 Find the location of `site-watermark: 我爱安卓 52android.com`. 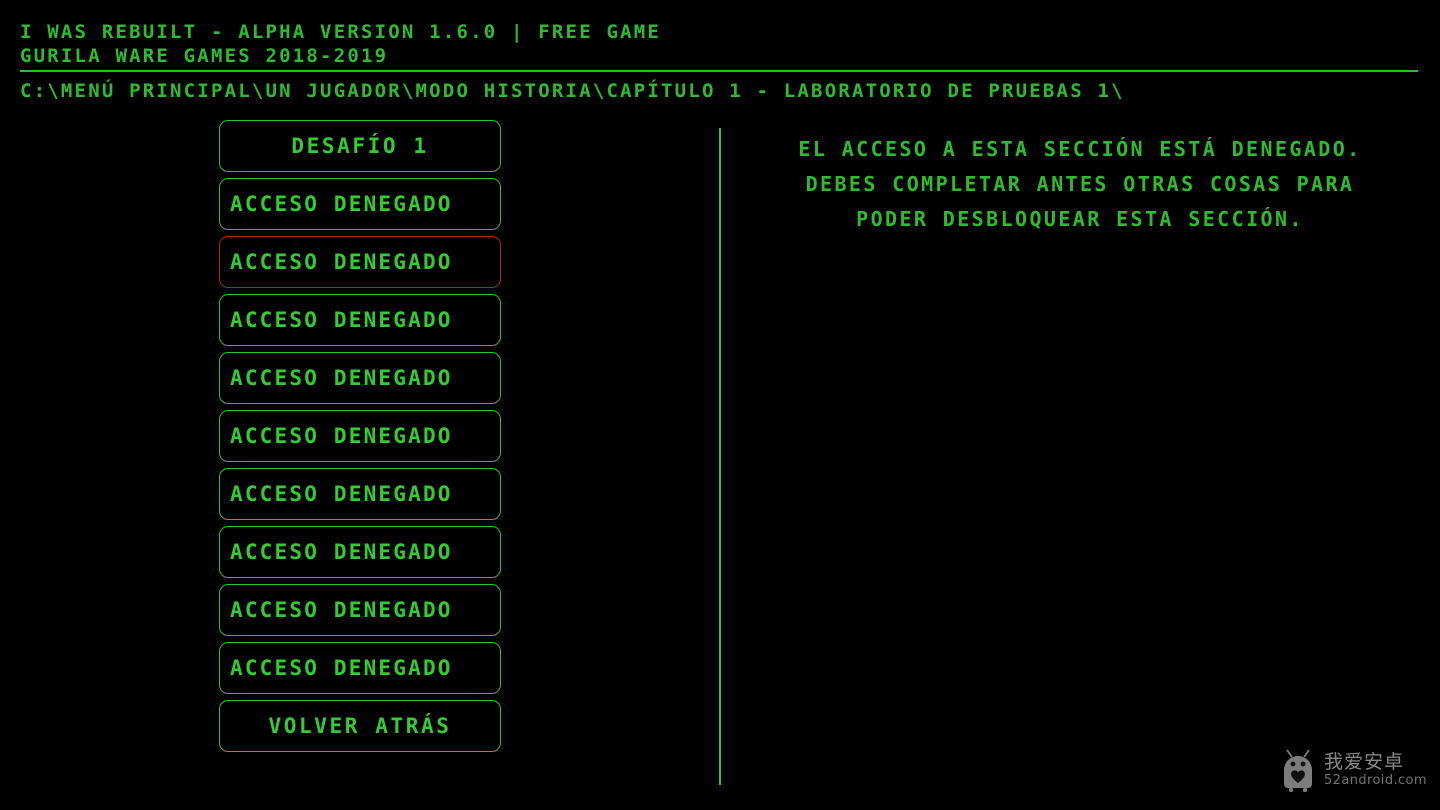

site-watermark: 我爱安卓 52android.com is located at coordinates (1354, 770).